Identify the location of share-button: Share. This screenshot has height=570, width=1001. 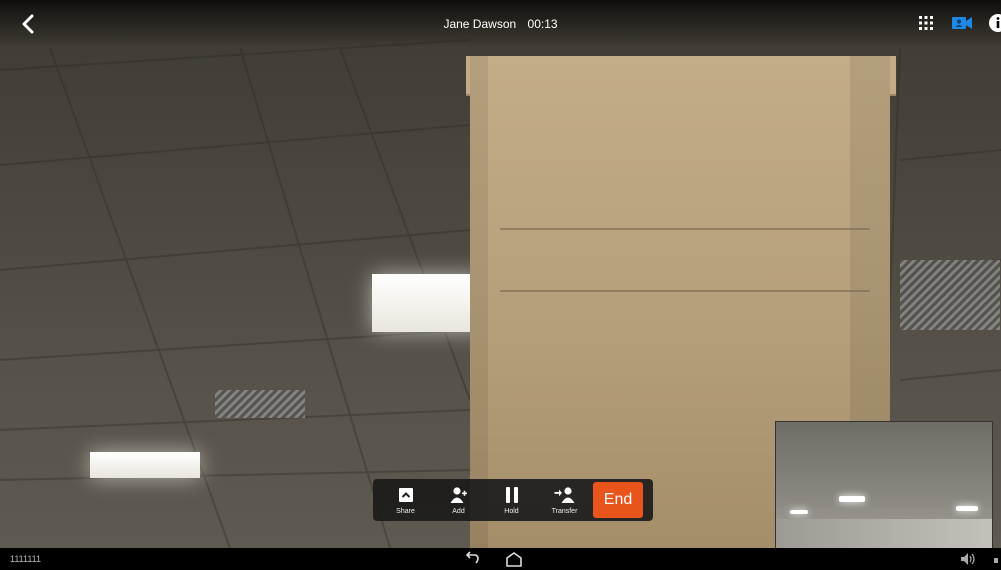
(405, 500).